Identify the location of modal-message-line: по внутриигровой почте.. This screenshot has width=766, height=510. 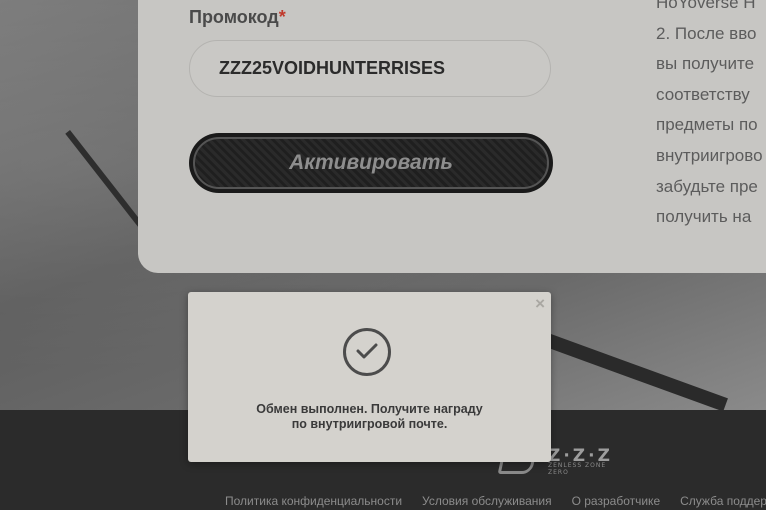
(369, 424).